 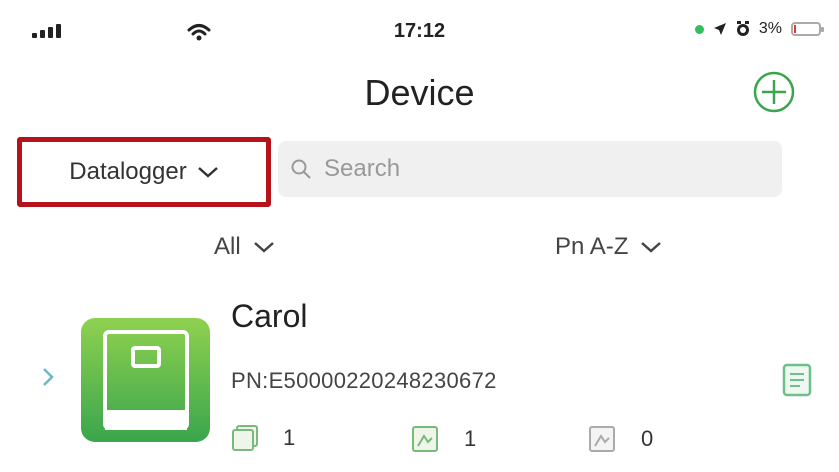 I want to click on stat-online-value: 1, so click(x=470, y=438).